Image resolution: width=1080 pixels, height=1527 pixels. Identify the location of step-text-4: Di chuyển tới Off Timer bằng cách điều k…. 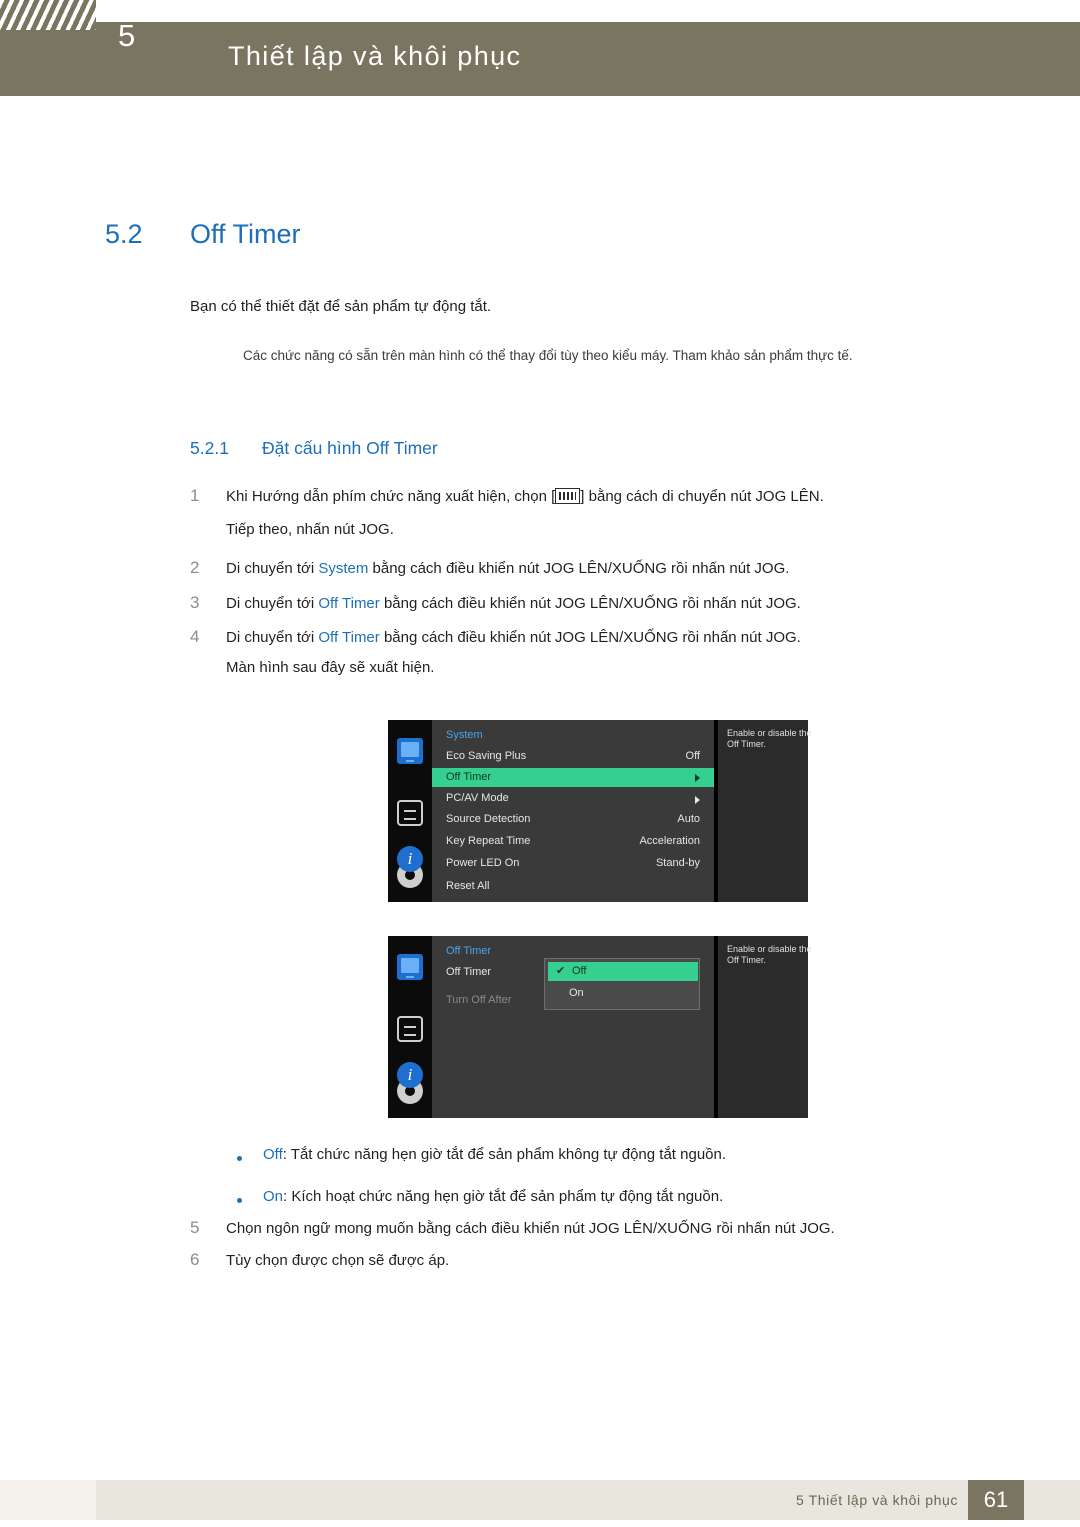
(513, 637).